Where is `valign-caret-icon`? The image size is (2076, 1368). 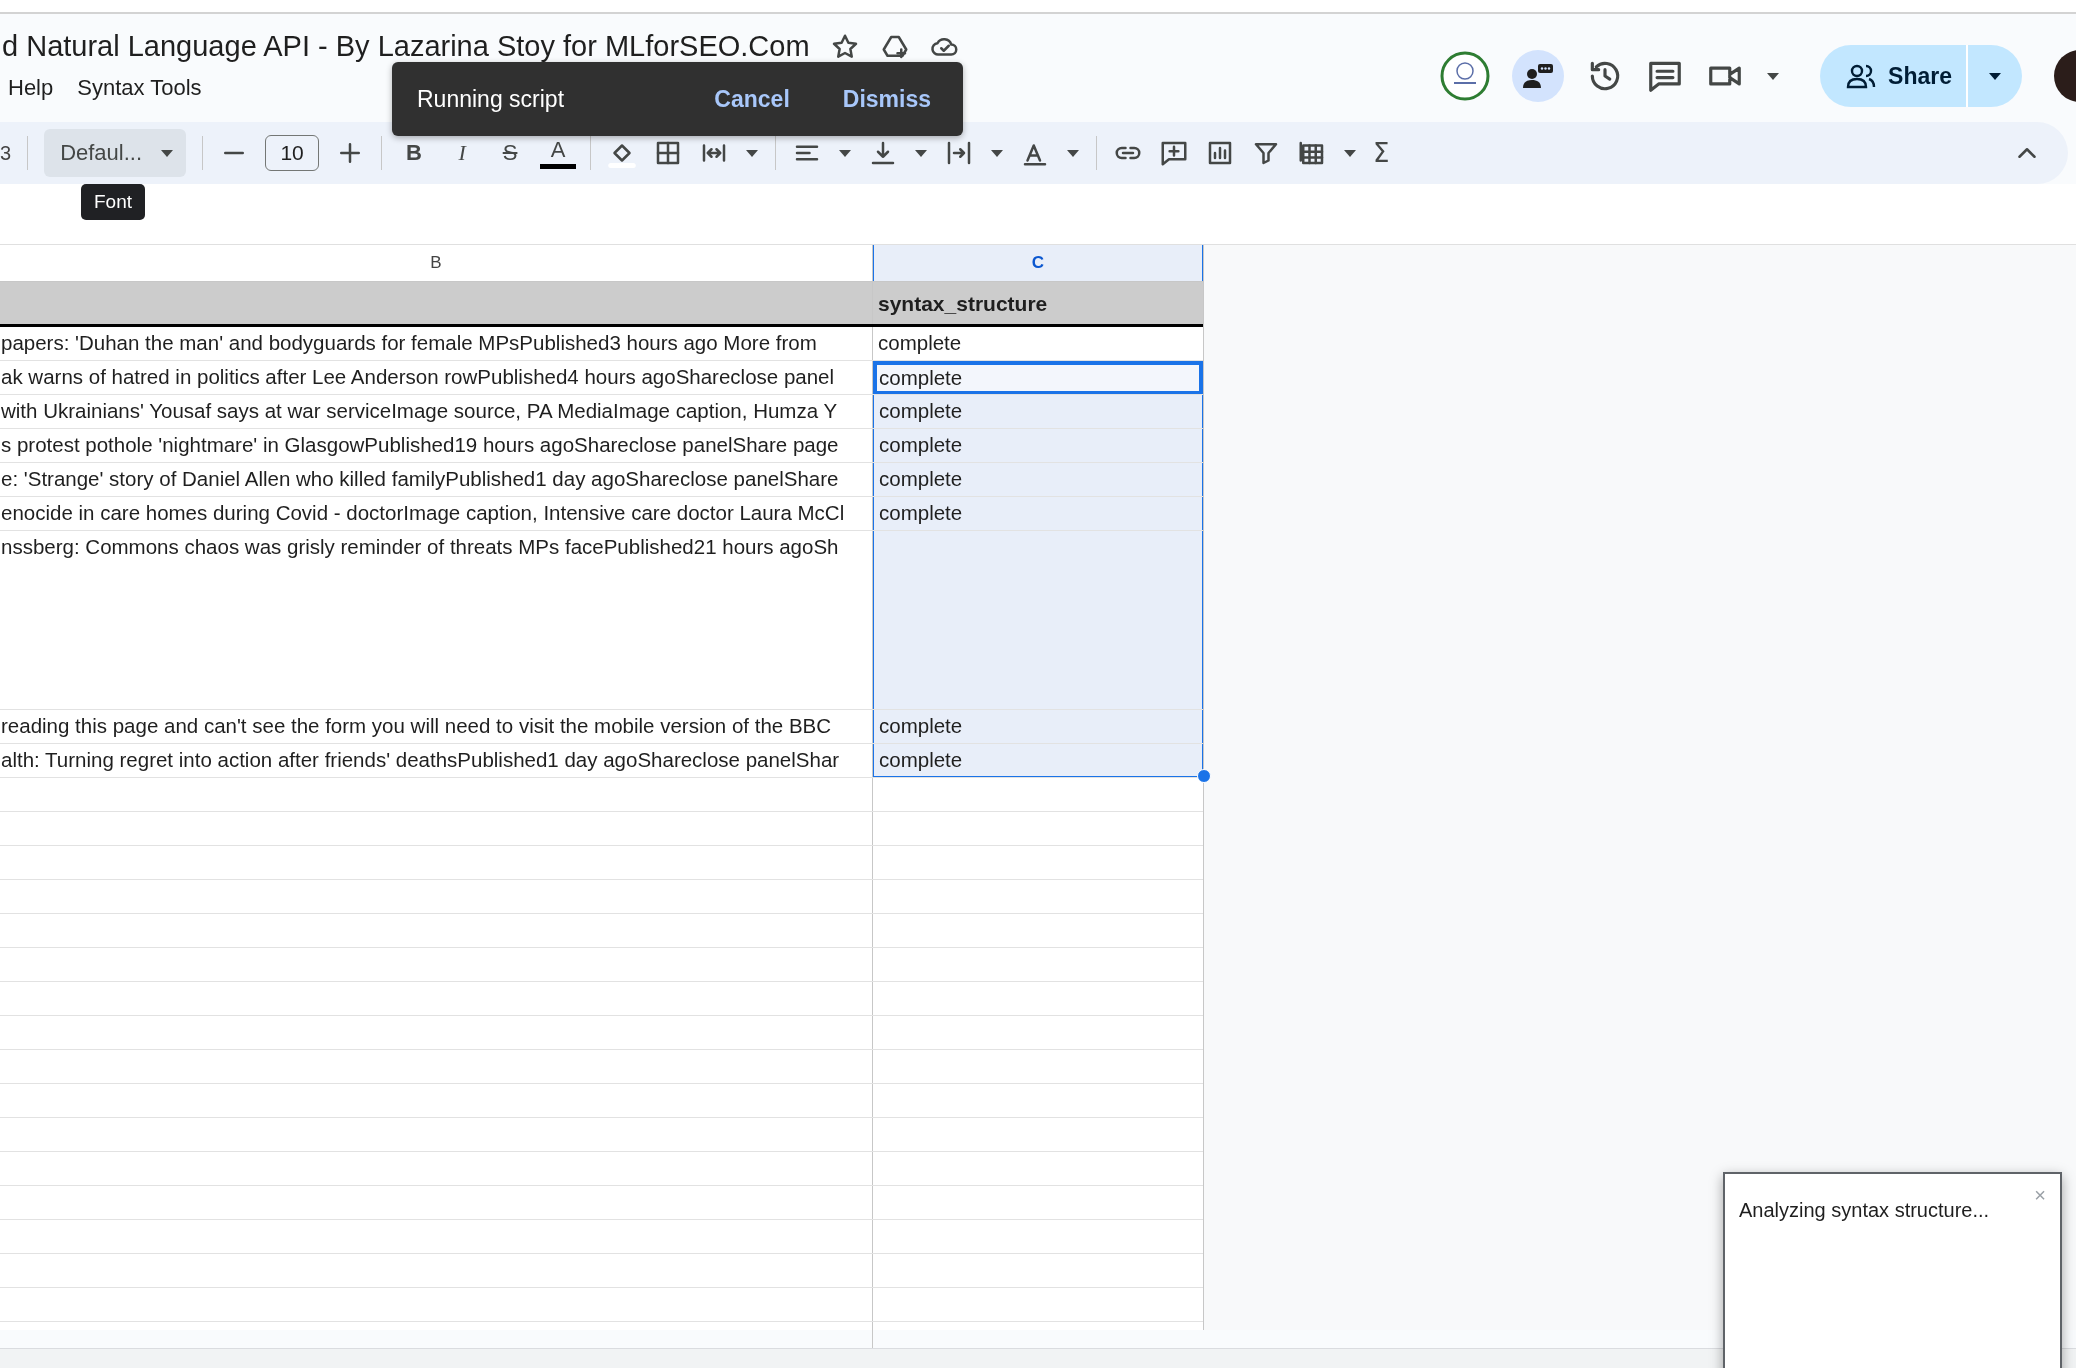
valign-caret-icon is located at coordinates (921, 153).